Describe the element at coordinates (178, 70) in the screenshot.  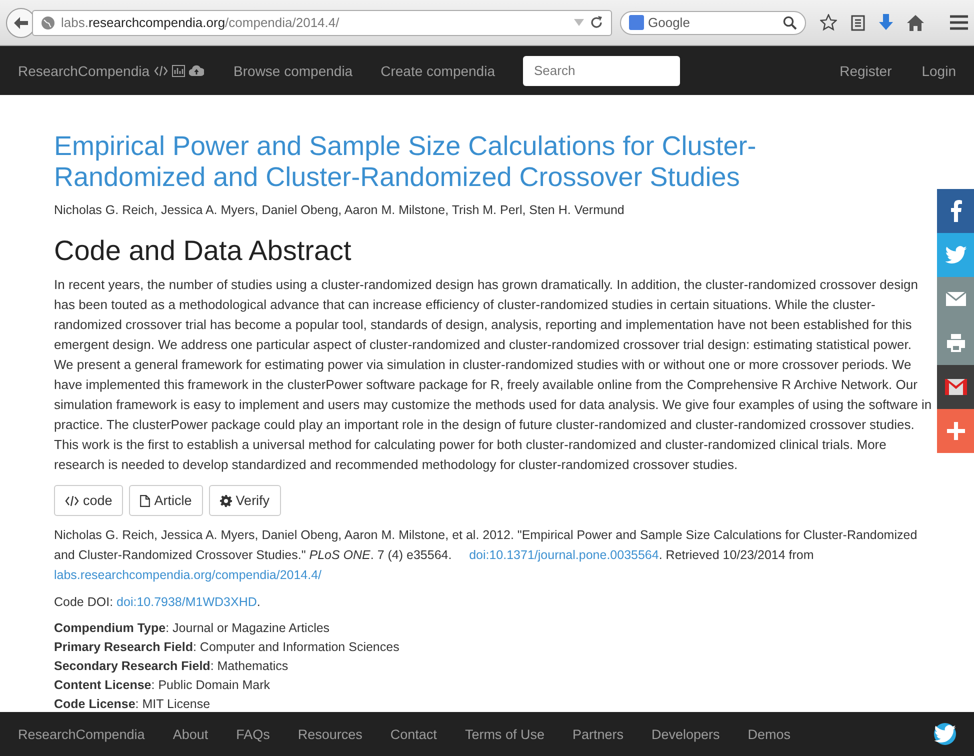
I see `chart-icon` at that location.